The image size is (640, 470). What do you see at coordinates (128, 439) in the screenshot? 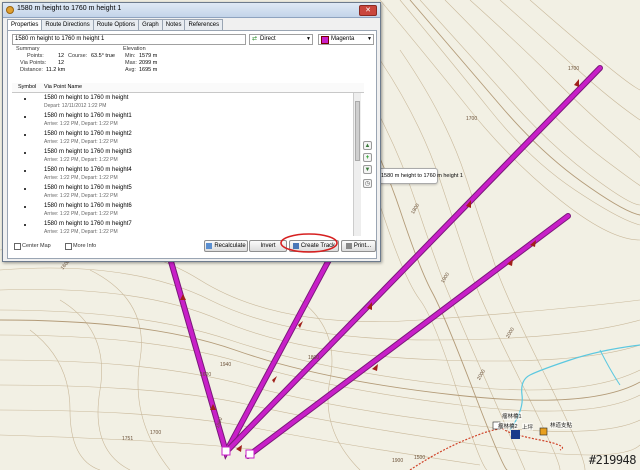
I see `contour-label: 1751` at bounding box center [128, 439].